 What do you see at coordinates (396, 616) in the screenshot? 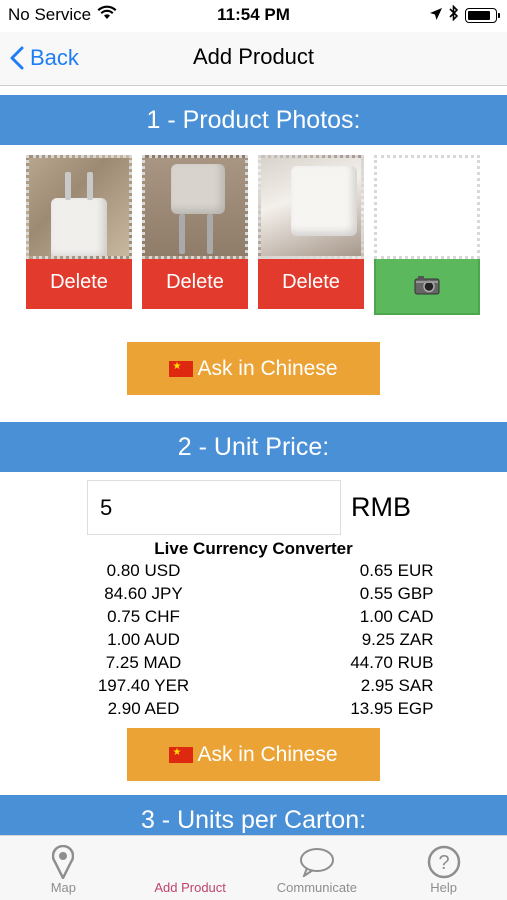
I see `rate-right: 1.00 CAD` at bounding box center [396, 616].